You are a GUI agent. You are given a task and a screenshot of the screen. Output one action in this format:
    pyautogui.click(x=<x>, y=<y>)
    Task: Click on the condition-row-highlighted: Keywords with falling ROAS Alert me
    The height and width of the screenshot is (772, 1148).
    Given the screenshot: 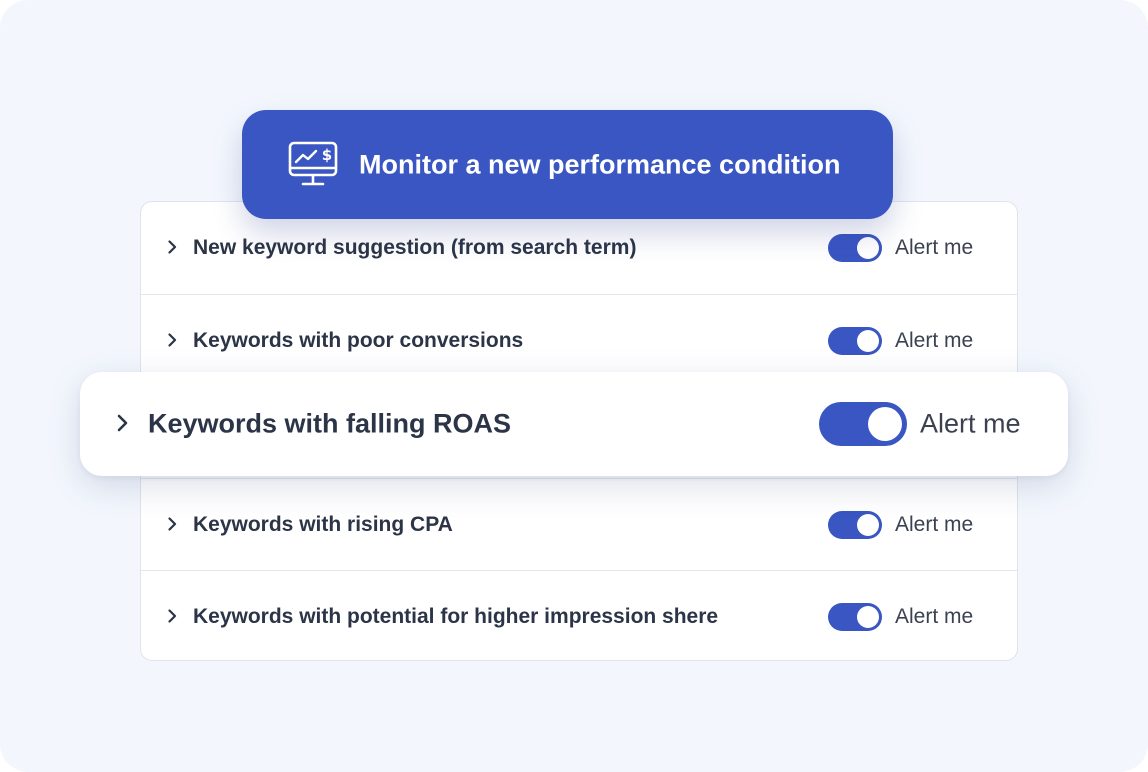 What is the action you would take?
    pyautogui.click(x=574, y=424)
    